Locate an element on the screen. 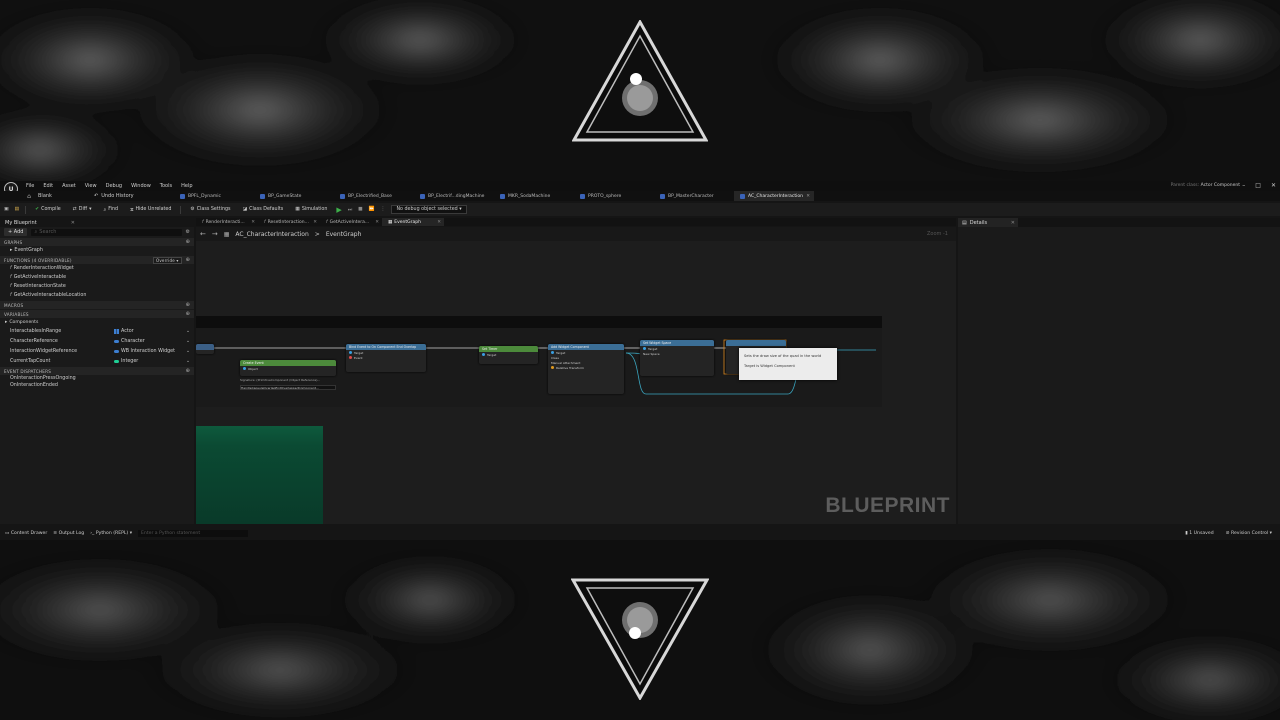  graph-item-eventgraph: ▸ EventGraph is located at coordinates (97, 250).